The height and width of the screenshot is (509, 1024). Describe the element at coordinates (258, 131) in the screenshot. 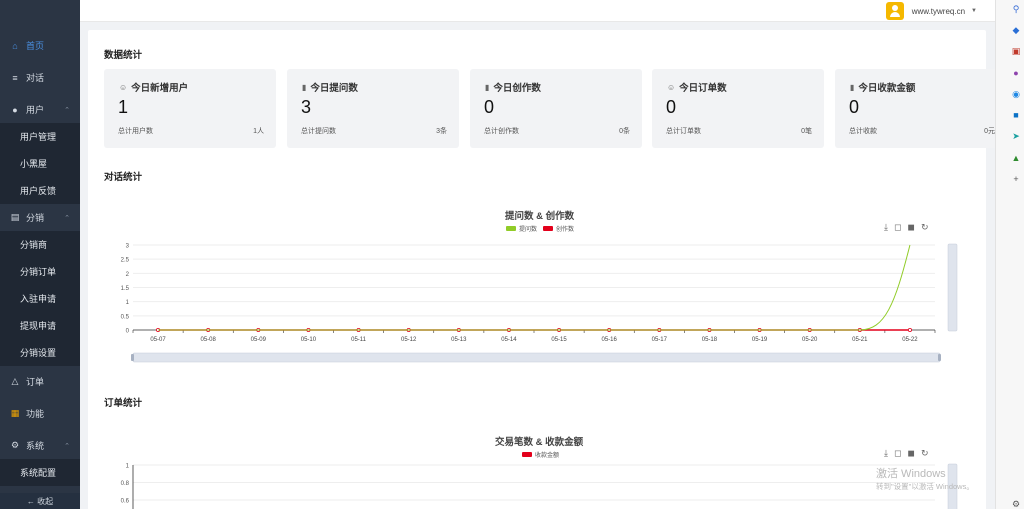

I see `stat-card-foot-value: 1人` at that location.